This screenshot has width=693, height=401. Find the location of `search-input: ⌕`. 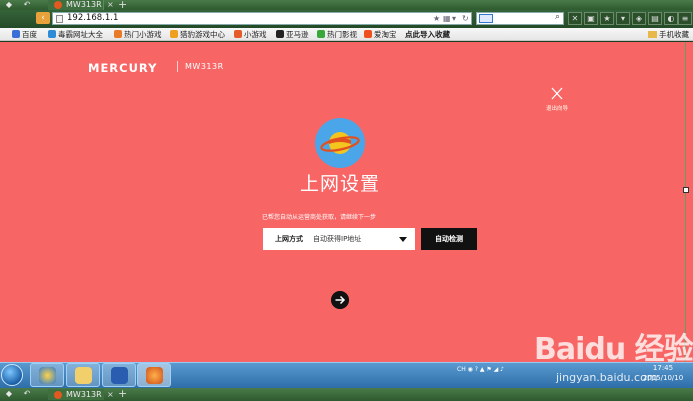

search-input: ⌕ is located at coordinates (520, 18).